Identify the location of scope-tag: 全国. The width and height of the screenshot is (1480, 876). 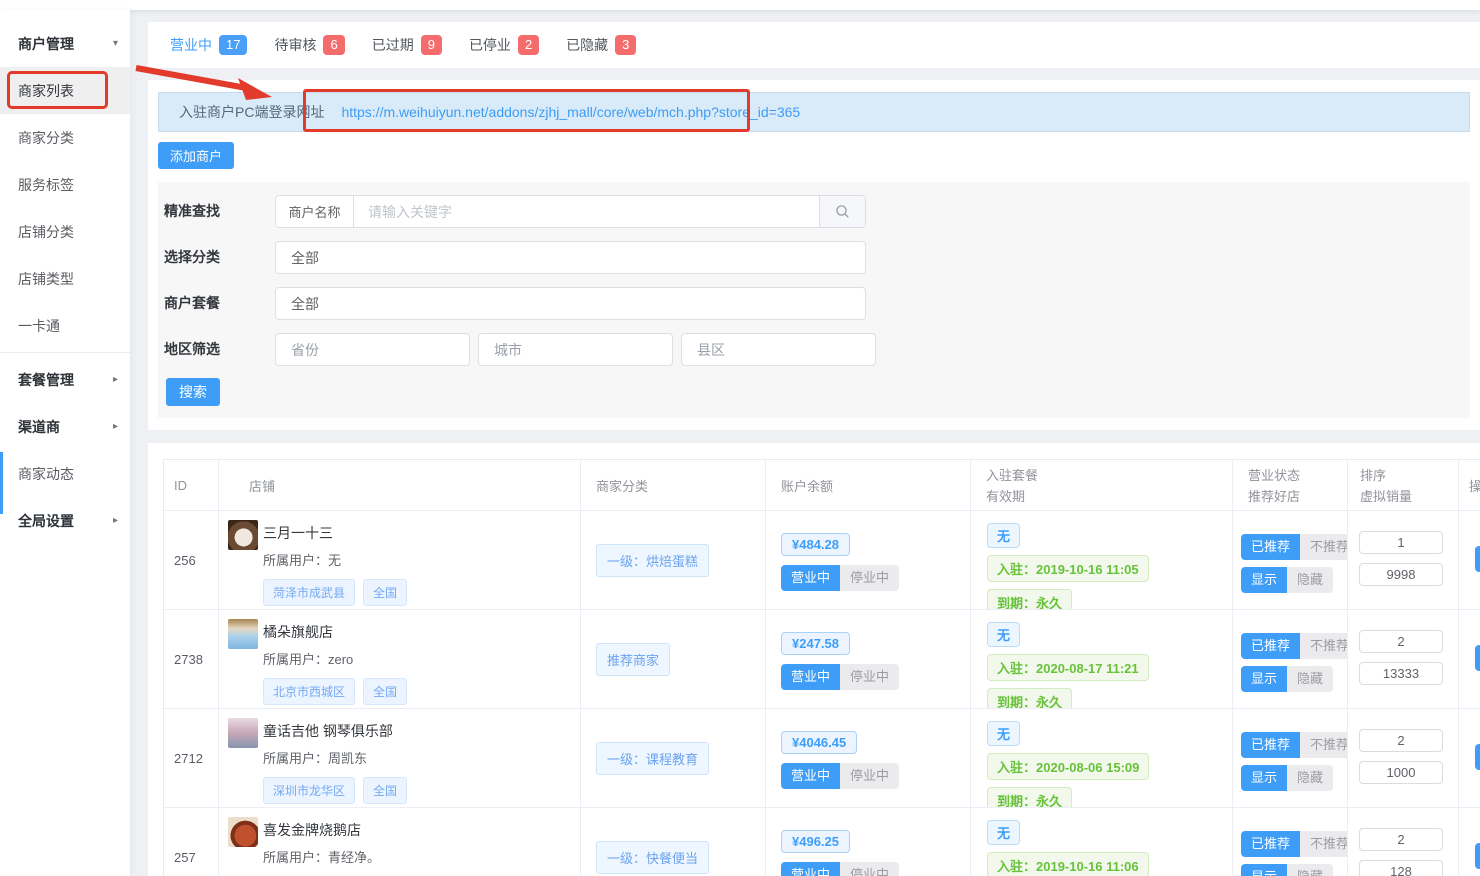
(385, 790).